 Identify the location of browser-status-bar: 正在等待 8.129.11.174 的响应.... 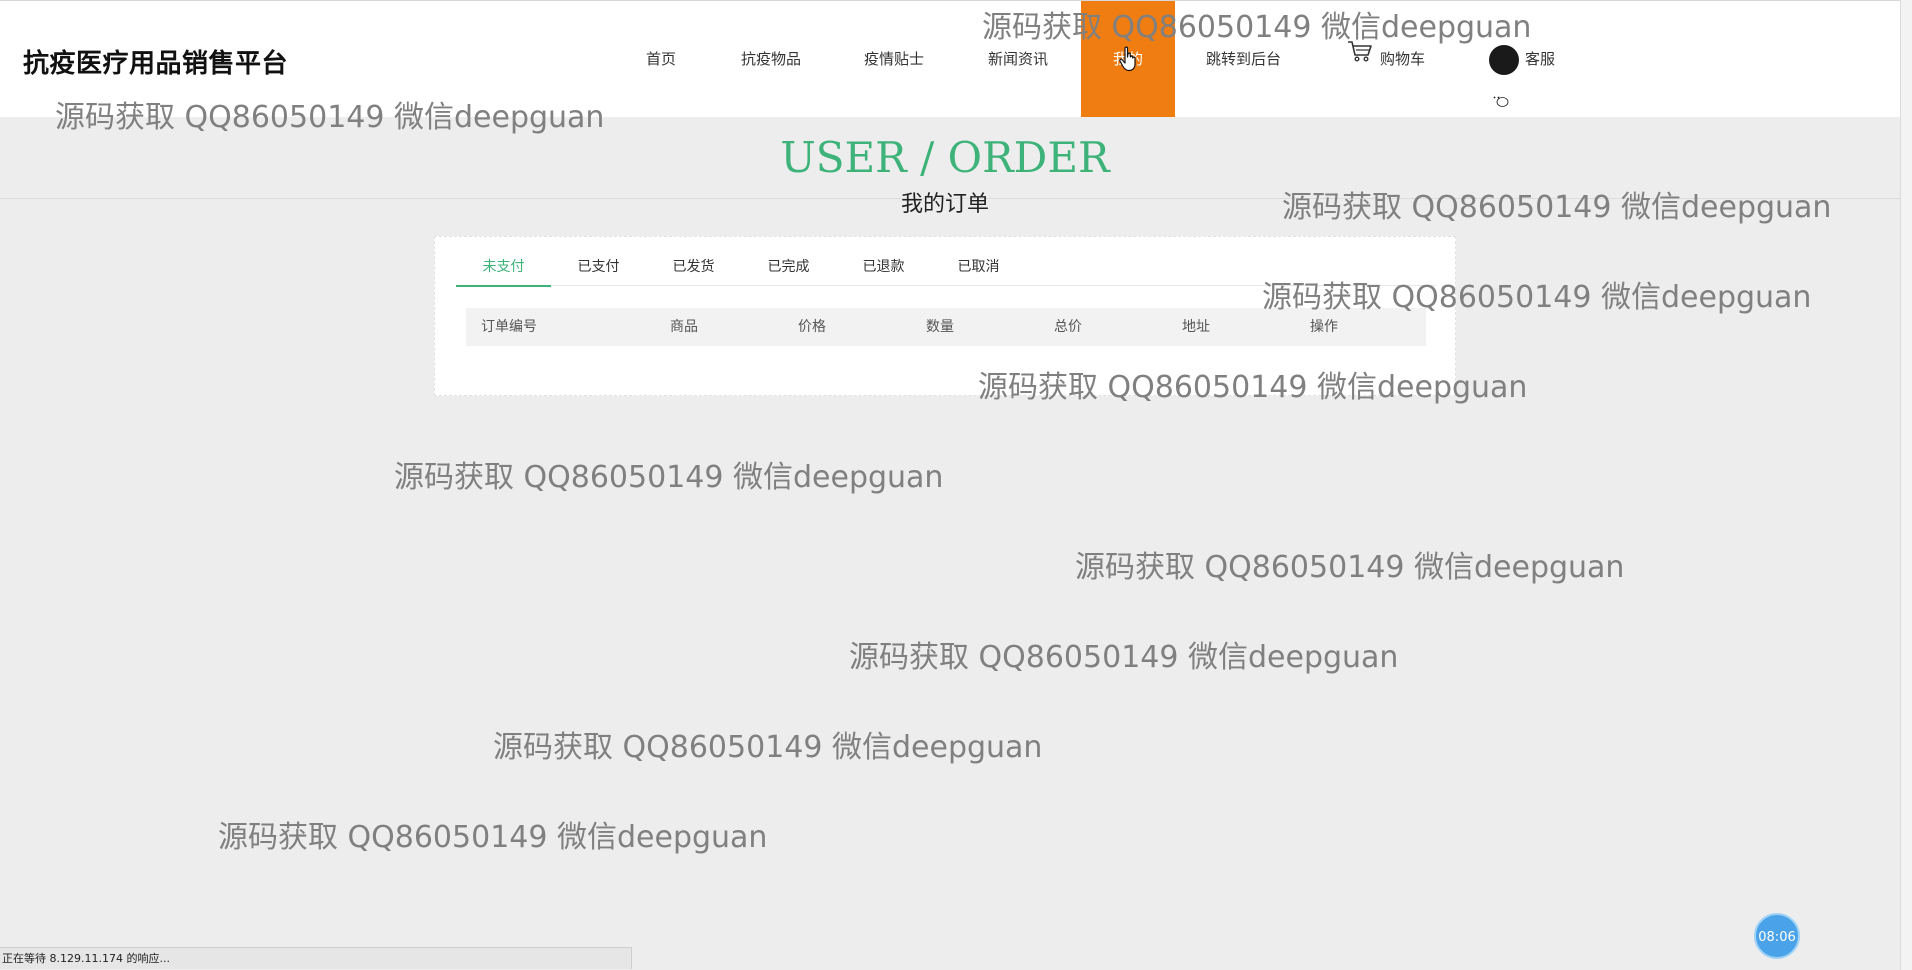
(316, 958).